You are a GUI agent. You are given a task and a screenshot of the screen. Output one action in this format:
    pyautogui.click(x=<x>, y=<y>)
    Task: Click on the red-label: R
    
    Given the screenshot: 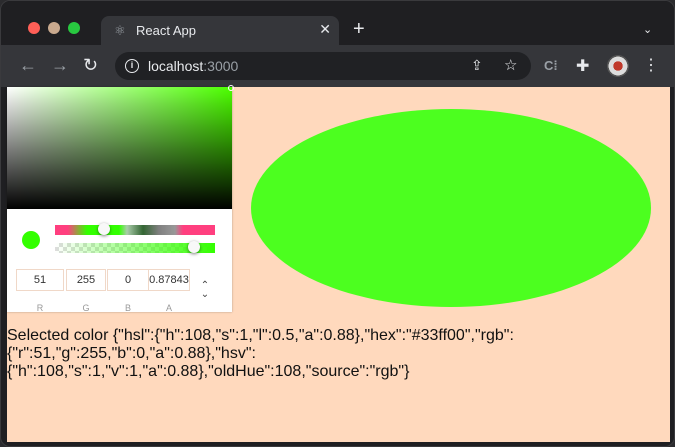 What is the action you would take?
    pyautogui.click(x=40, y=308)
    